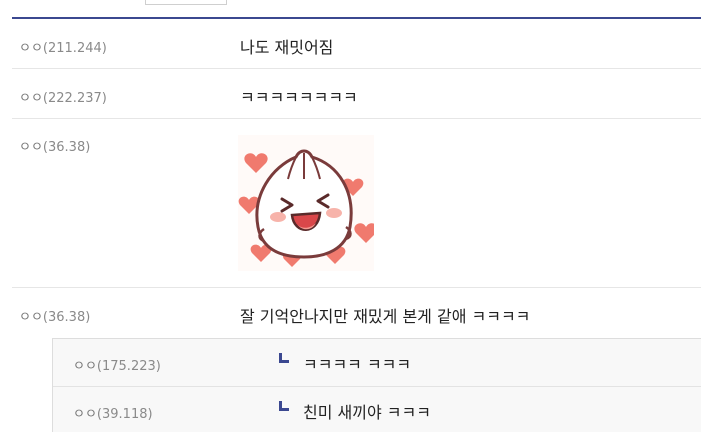 This screenshot has width=701, height=432. I want to click on comment-row: ㅇㅇ(211.244) 나도 재밋어짐, so click(356, 44).